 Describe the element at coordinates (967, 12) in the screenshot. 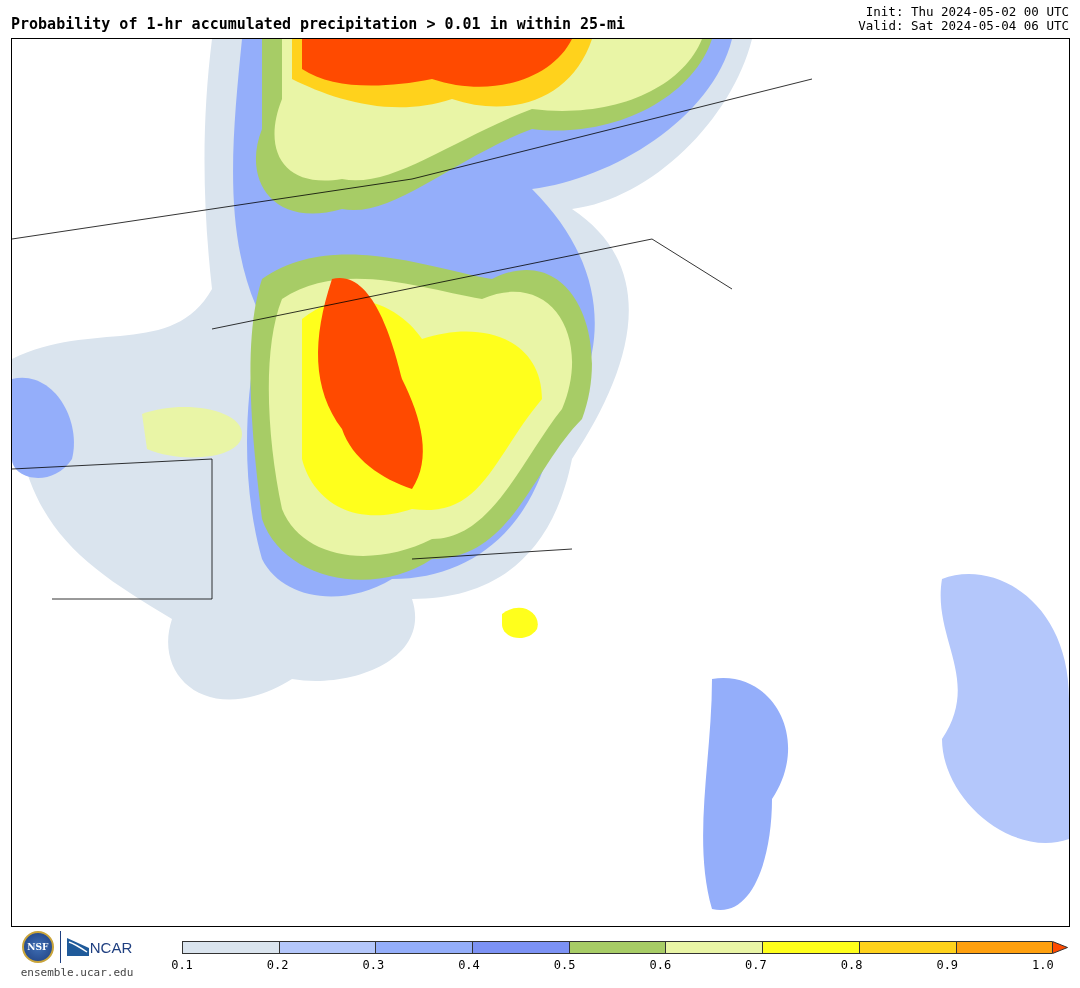

I see `init-time: Init: Thu 2024-05-02 00 UTC` at that location.